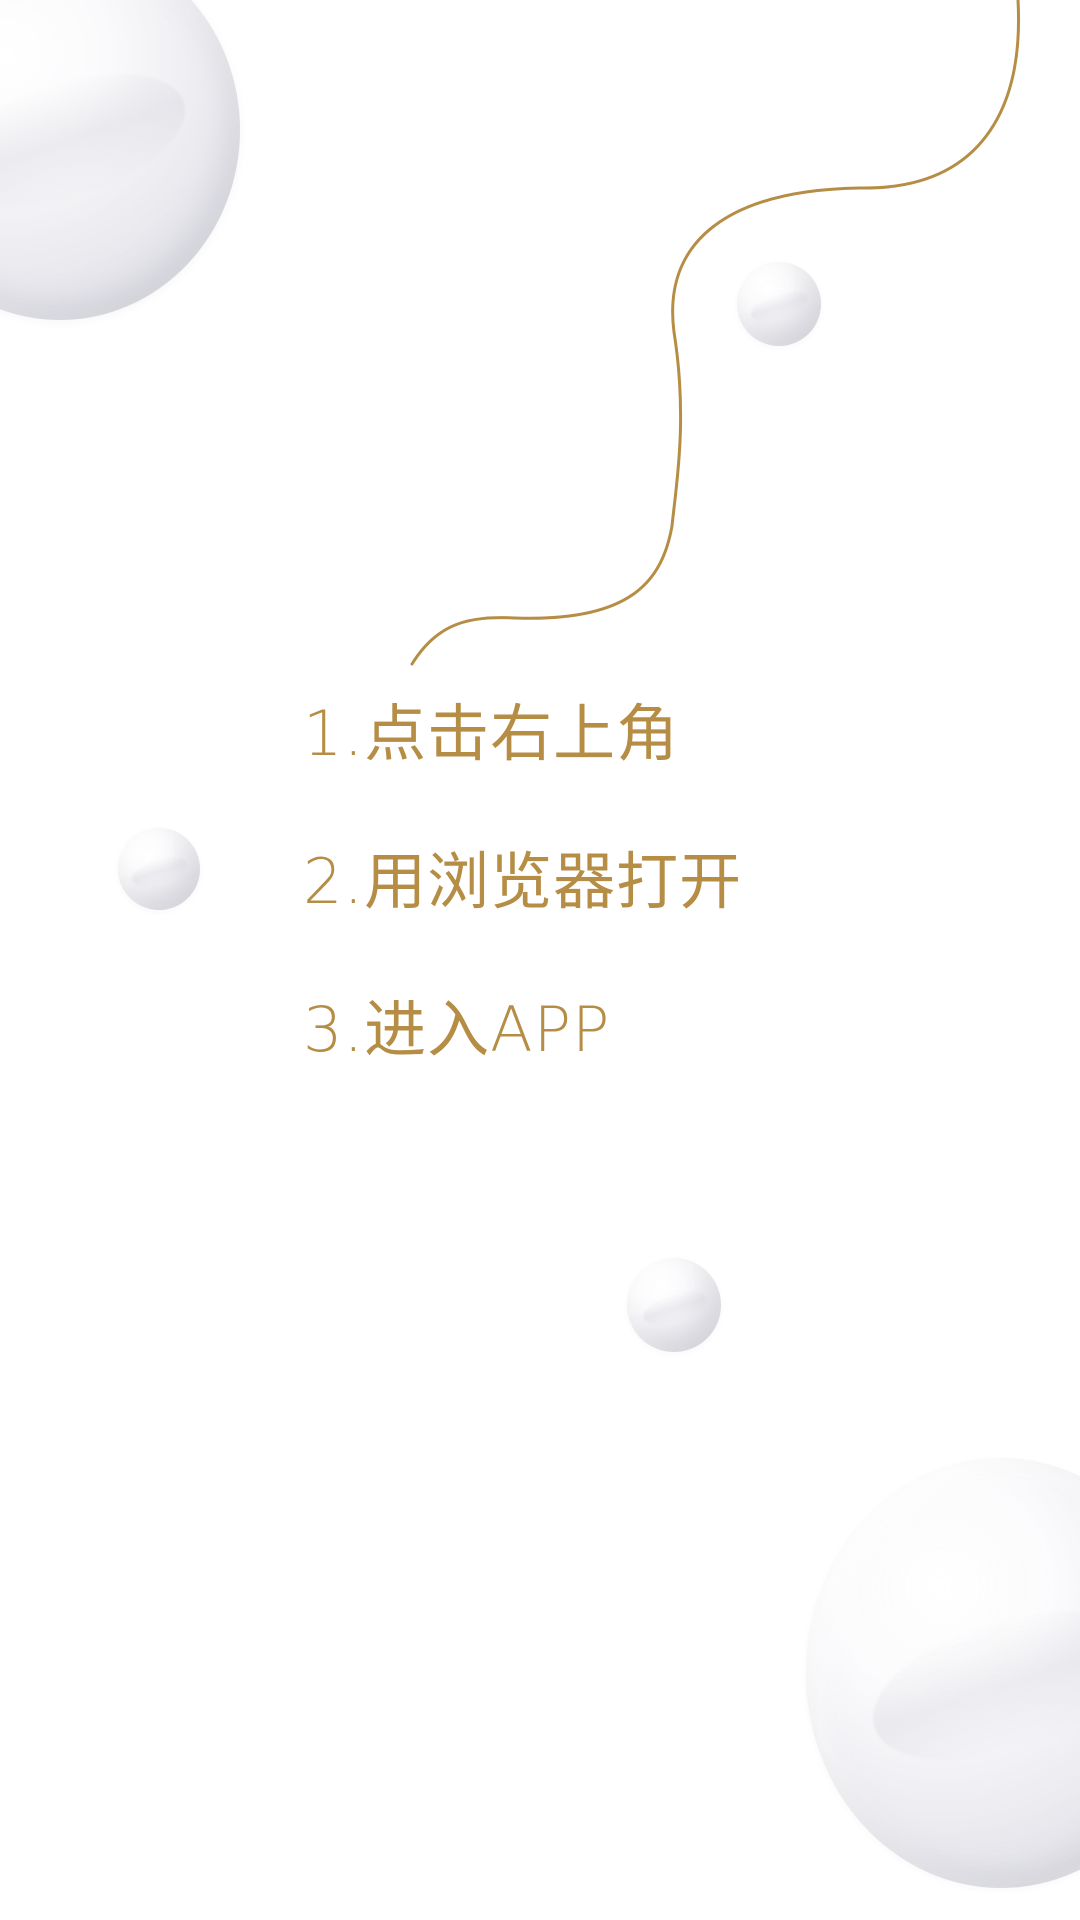  What do you see at coordinates (523, 881) in the screenshot?
I see `instruction-step: 2.用浏览器打开` at bounding box center [523, 881].